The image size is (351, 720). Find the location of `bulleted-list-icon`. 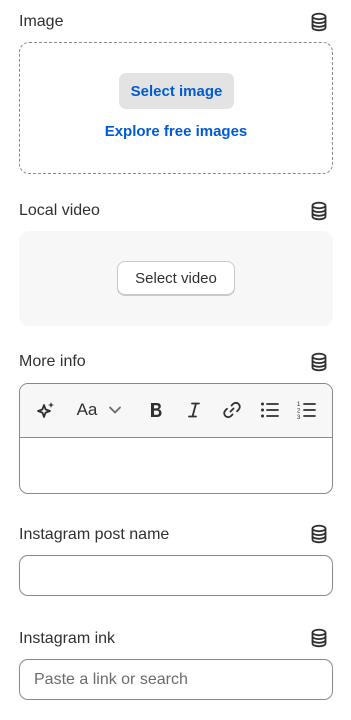

bulleted-list-icon is located at coordinates (270, 410).